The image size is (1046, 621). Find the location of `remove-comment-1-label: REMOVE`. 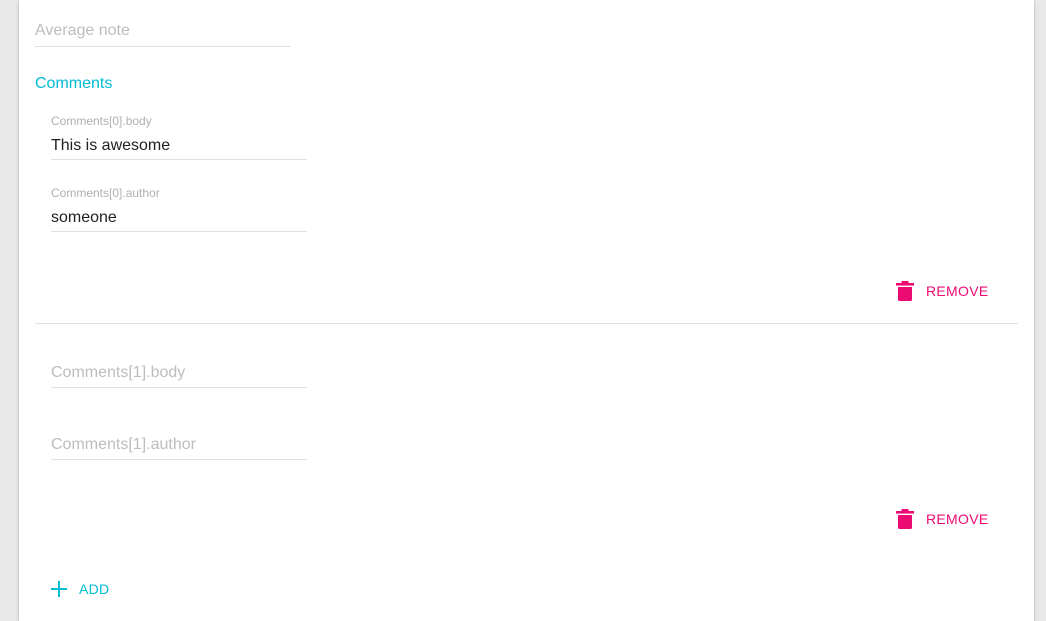

remove-comment-1-label: REMOVE is located at coordinates (957, 519).